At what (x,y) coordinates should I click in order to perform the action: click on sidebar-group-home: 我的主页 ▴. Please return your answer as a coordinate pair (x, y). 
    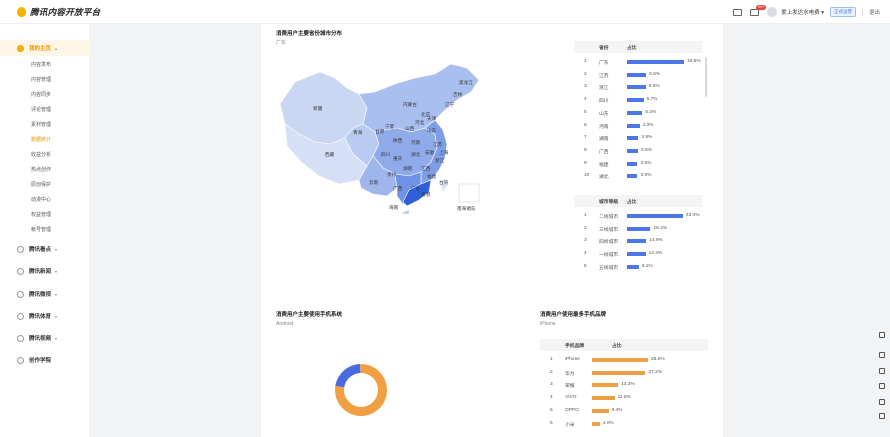
    Looking at the image, I should click on (44, 48).